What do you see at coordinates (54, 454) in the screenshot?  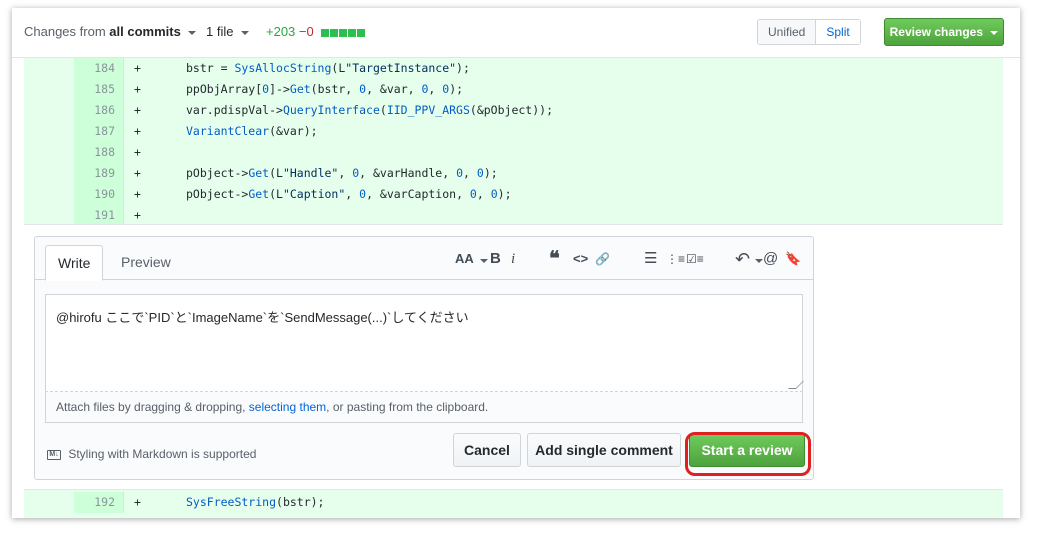 I see `markdown-icon: M↓` at bounding box center [54, 454].